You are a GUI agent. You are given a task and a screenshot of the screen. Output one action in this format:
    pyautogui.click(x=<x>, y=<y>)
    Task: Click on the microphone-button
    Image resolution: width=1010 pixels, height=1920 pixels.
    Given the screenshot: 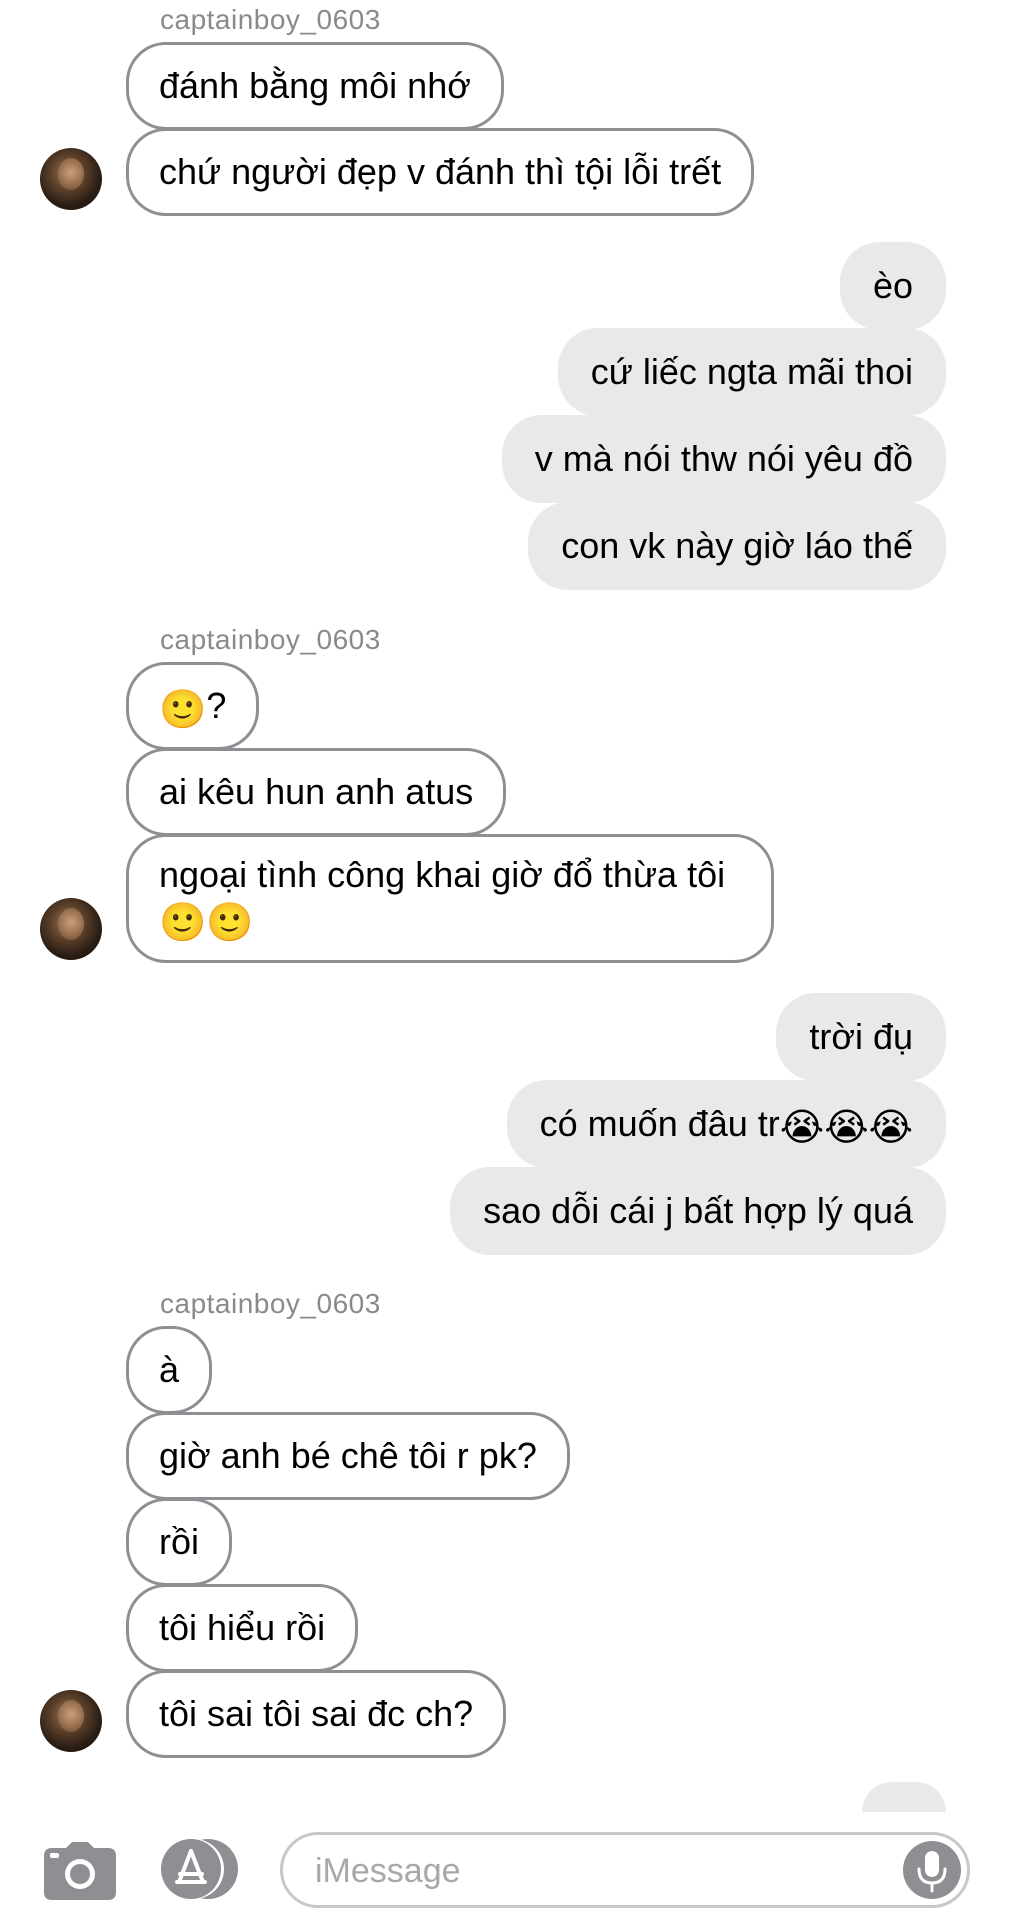 What is the action you would take?
    pyautogui.click(x=932, y=1870)
    